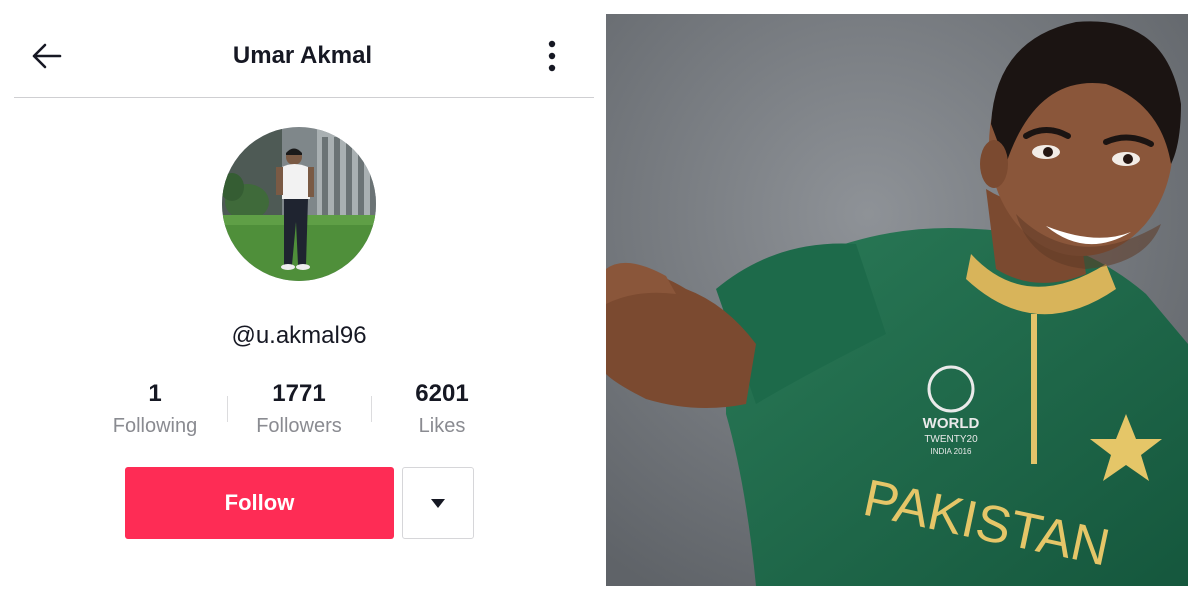  What do you see at coordinates (259, 503) in the screenshot?
I see `follow-button: Follow` at bounding box center [259, 503].